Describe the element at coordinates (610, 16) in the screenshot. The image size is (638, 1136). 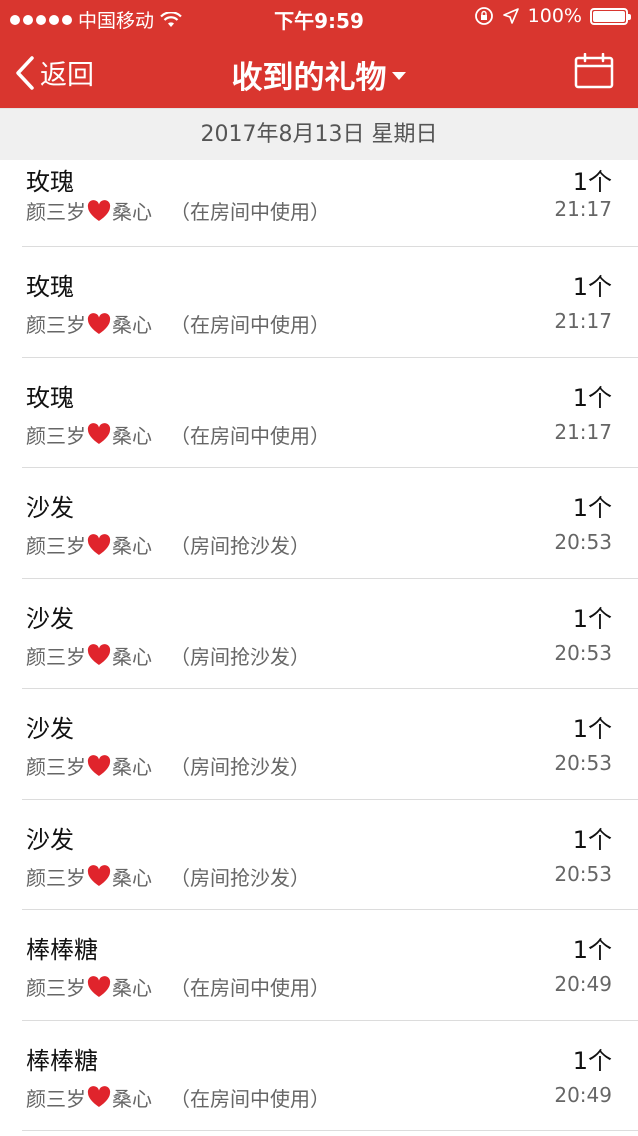
I see `battery-icon` at that location.